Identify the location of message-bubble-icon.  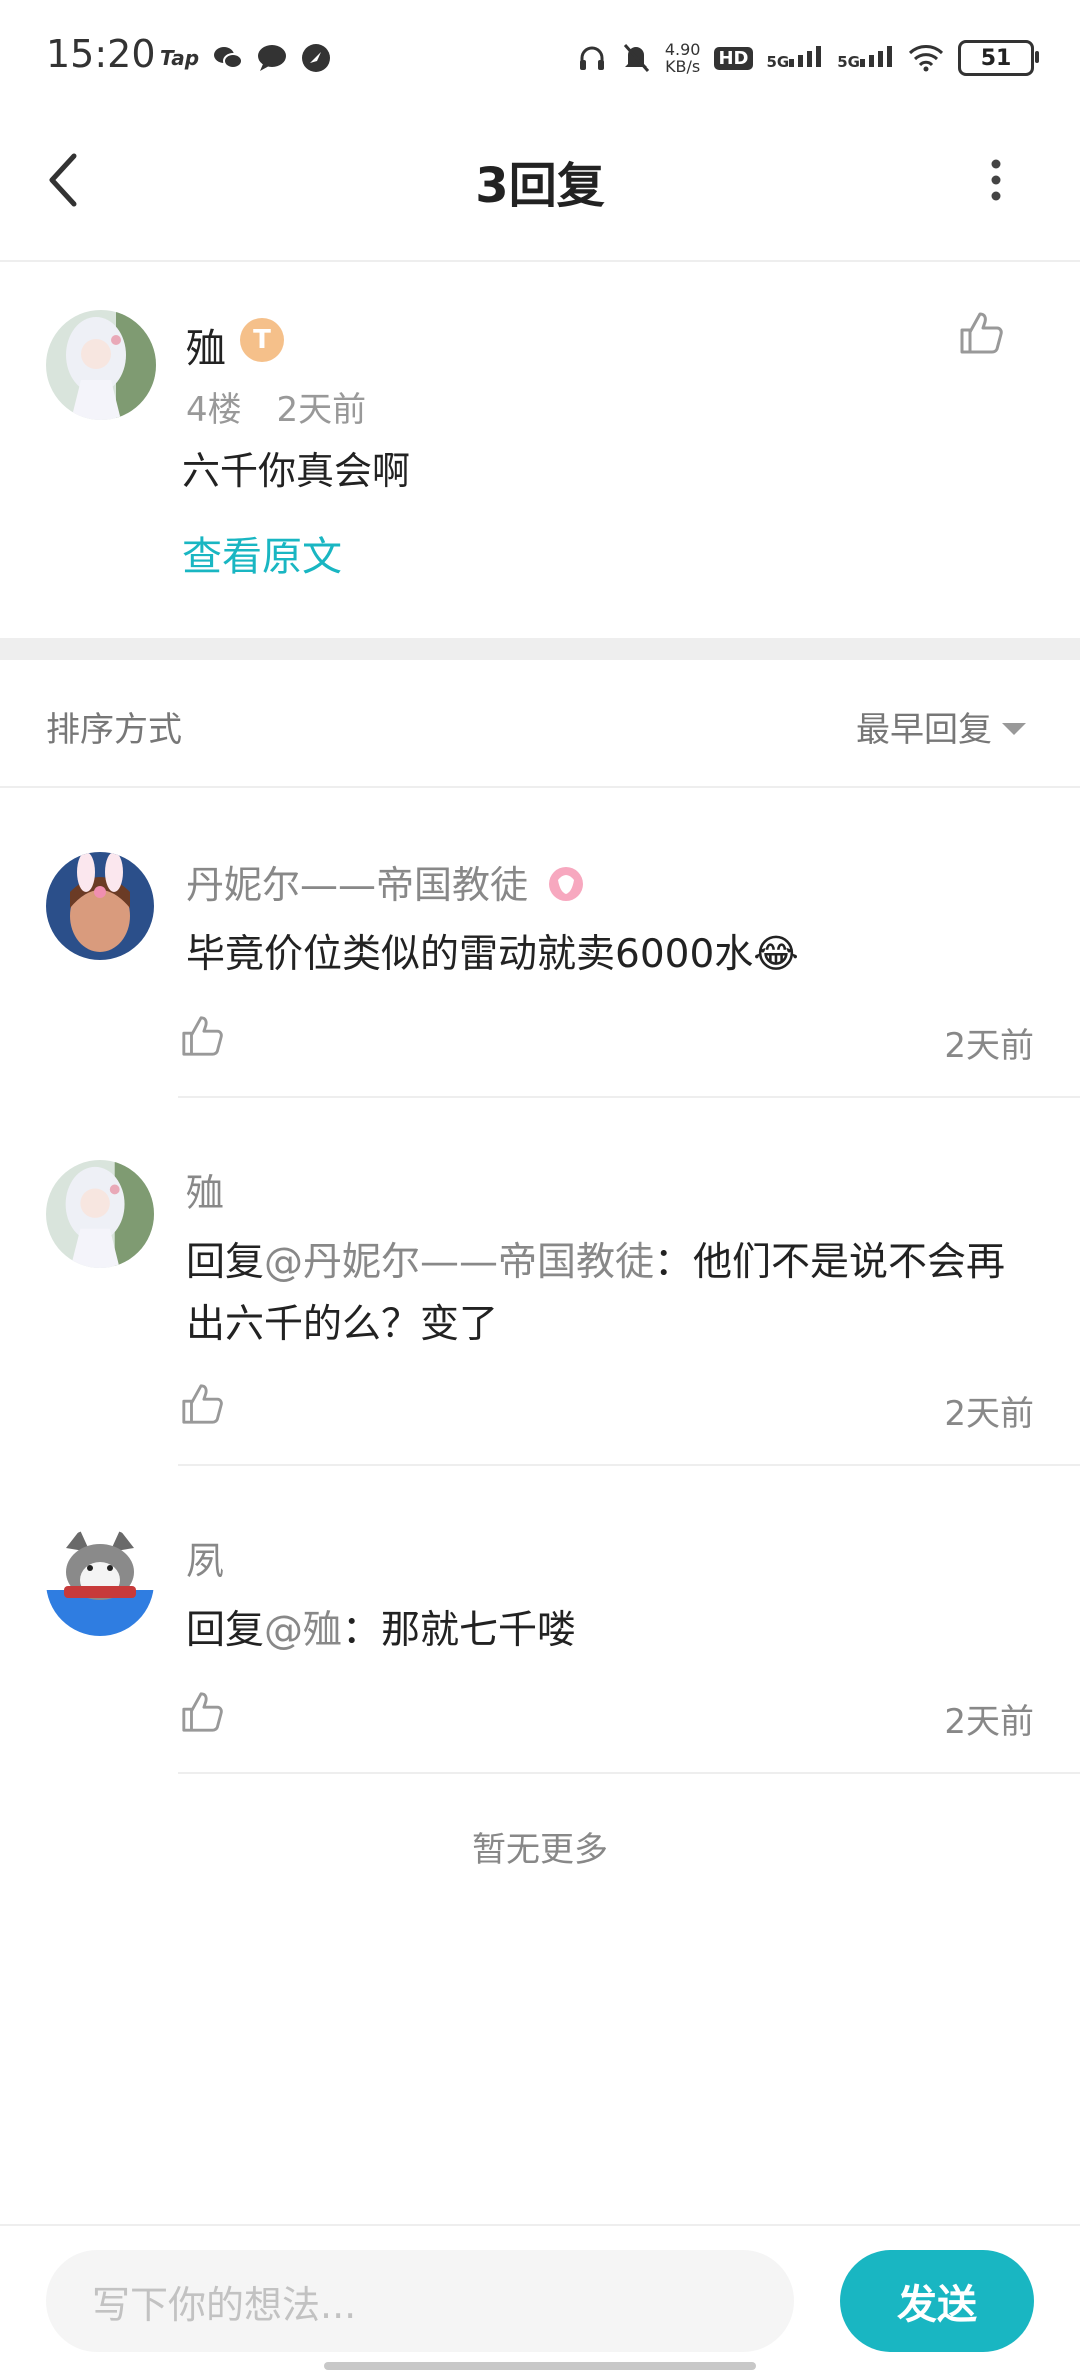
(272, 58).